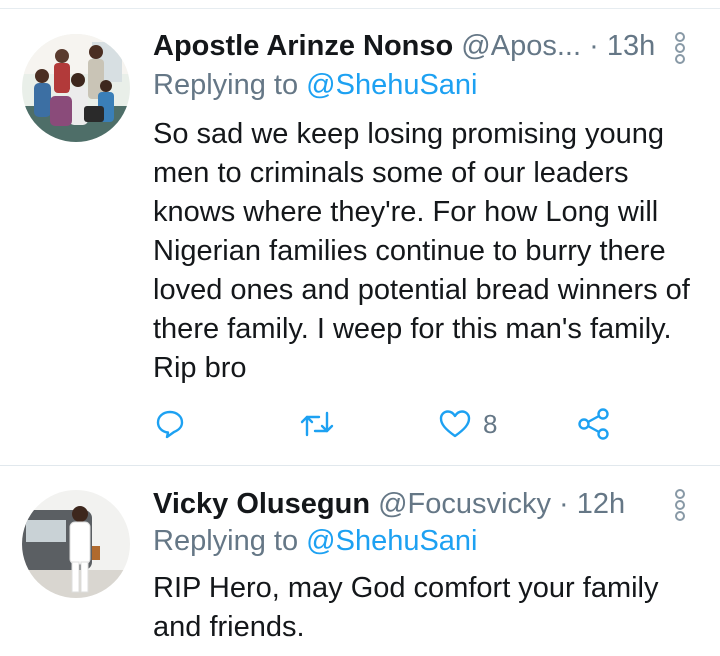  I want to click on speech-bubble-icon, so click(170, 424).